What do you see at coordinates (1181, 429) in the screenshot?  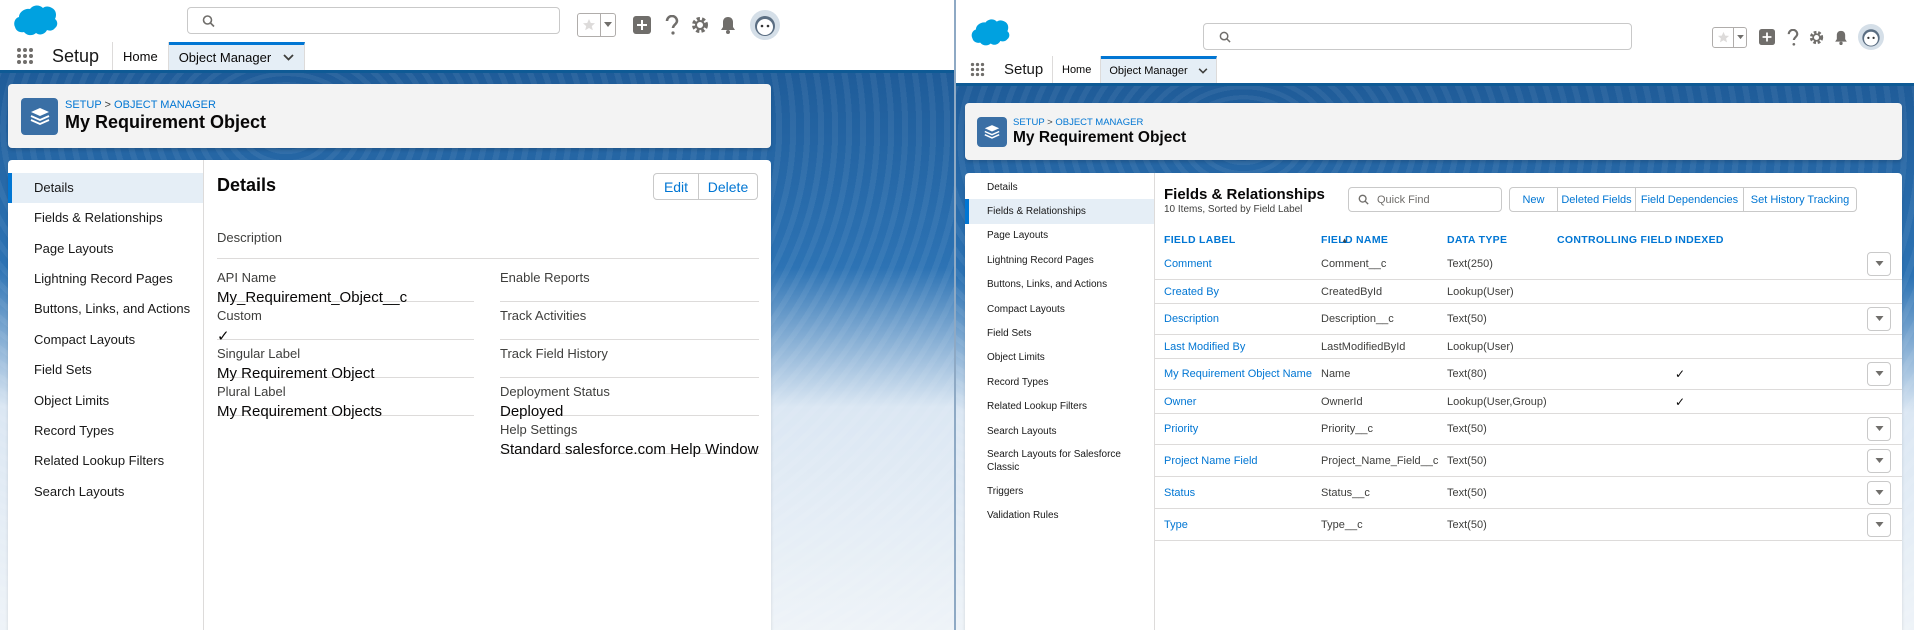 I see `field-label-link: Priority` at bounding box center [1181, 429].